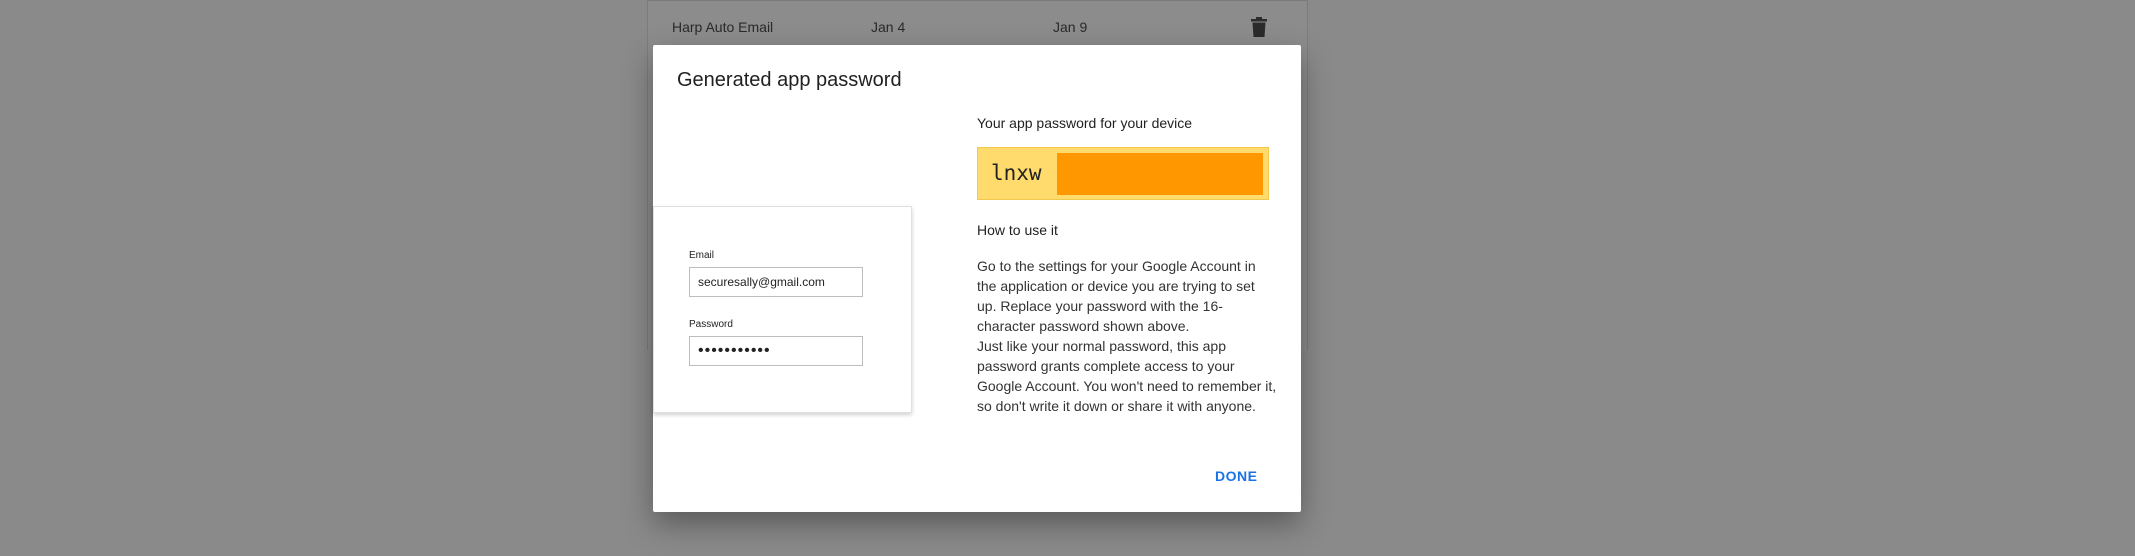  Describe the element at coordinates (776, 351) in the screenshot. I see `password-field: •••••••••••` at that location.